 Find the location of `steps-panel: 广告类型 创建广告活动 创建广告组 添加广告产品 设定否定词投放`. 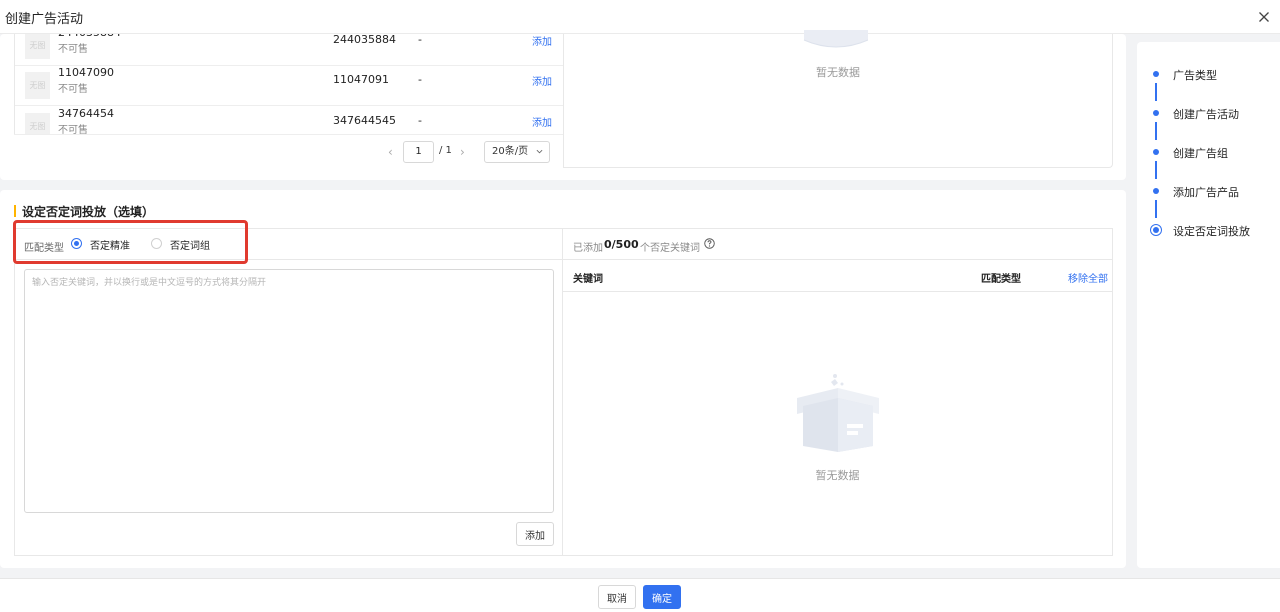

steps-panel: 广告类型 创建广告活动 创建广告组 添加广告产品 设定否定词投放 is located at coordinates (1208, 305).